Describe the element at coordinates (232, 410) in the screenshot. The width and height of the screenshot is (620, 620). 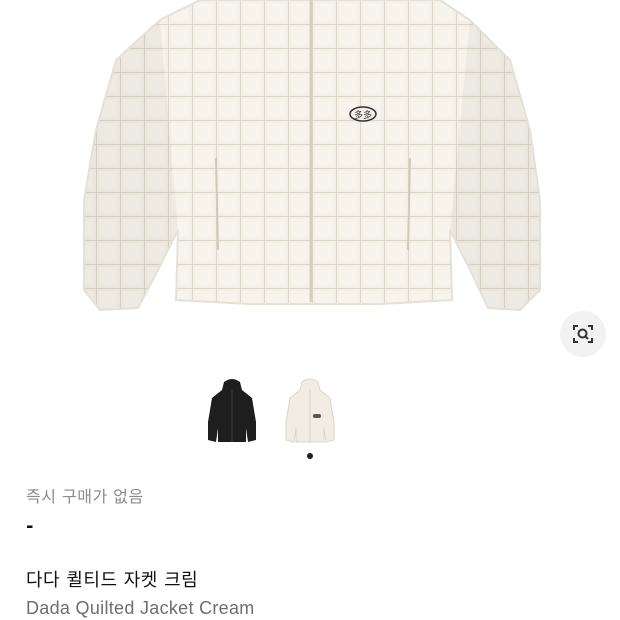
I see `black-jacket-thumbnail-icon` at that location.